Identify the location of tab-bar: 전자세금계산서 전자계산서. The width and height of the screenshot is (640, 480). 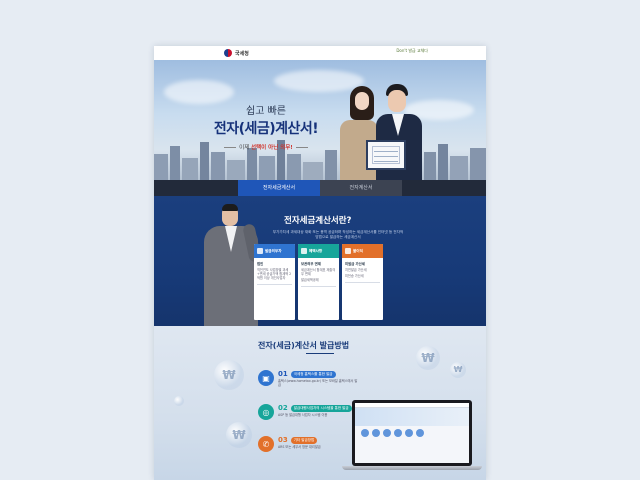
(320, 188).